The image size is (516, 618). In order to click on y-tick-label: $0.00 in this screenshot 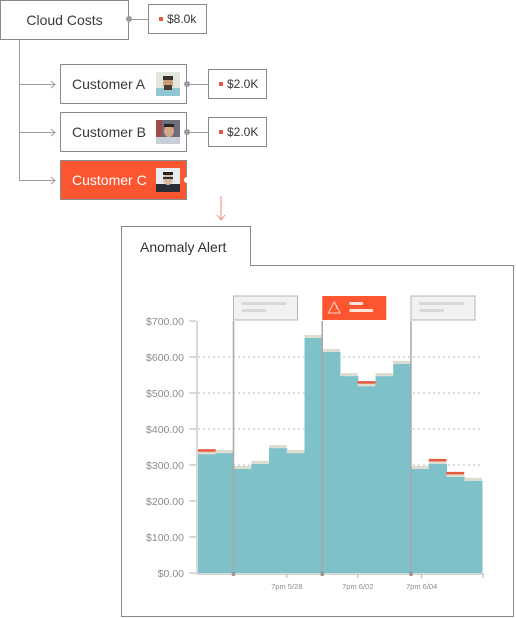, I will do `click(171, 574)`.